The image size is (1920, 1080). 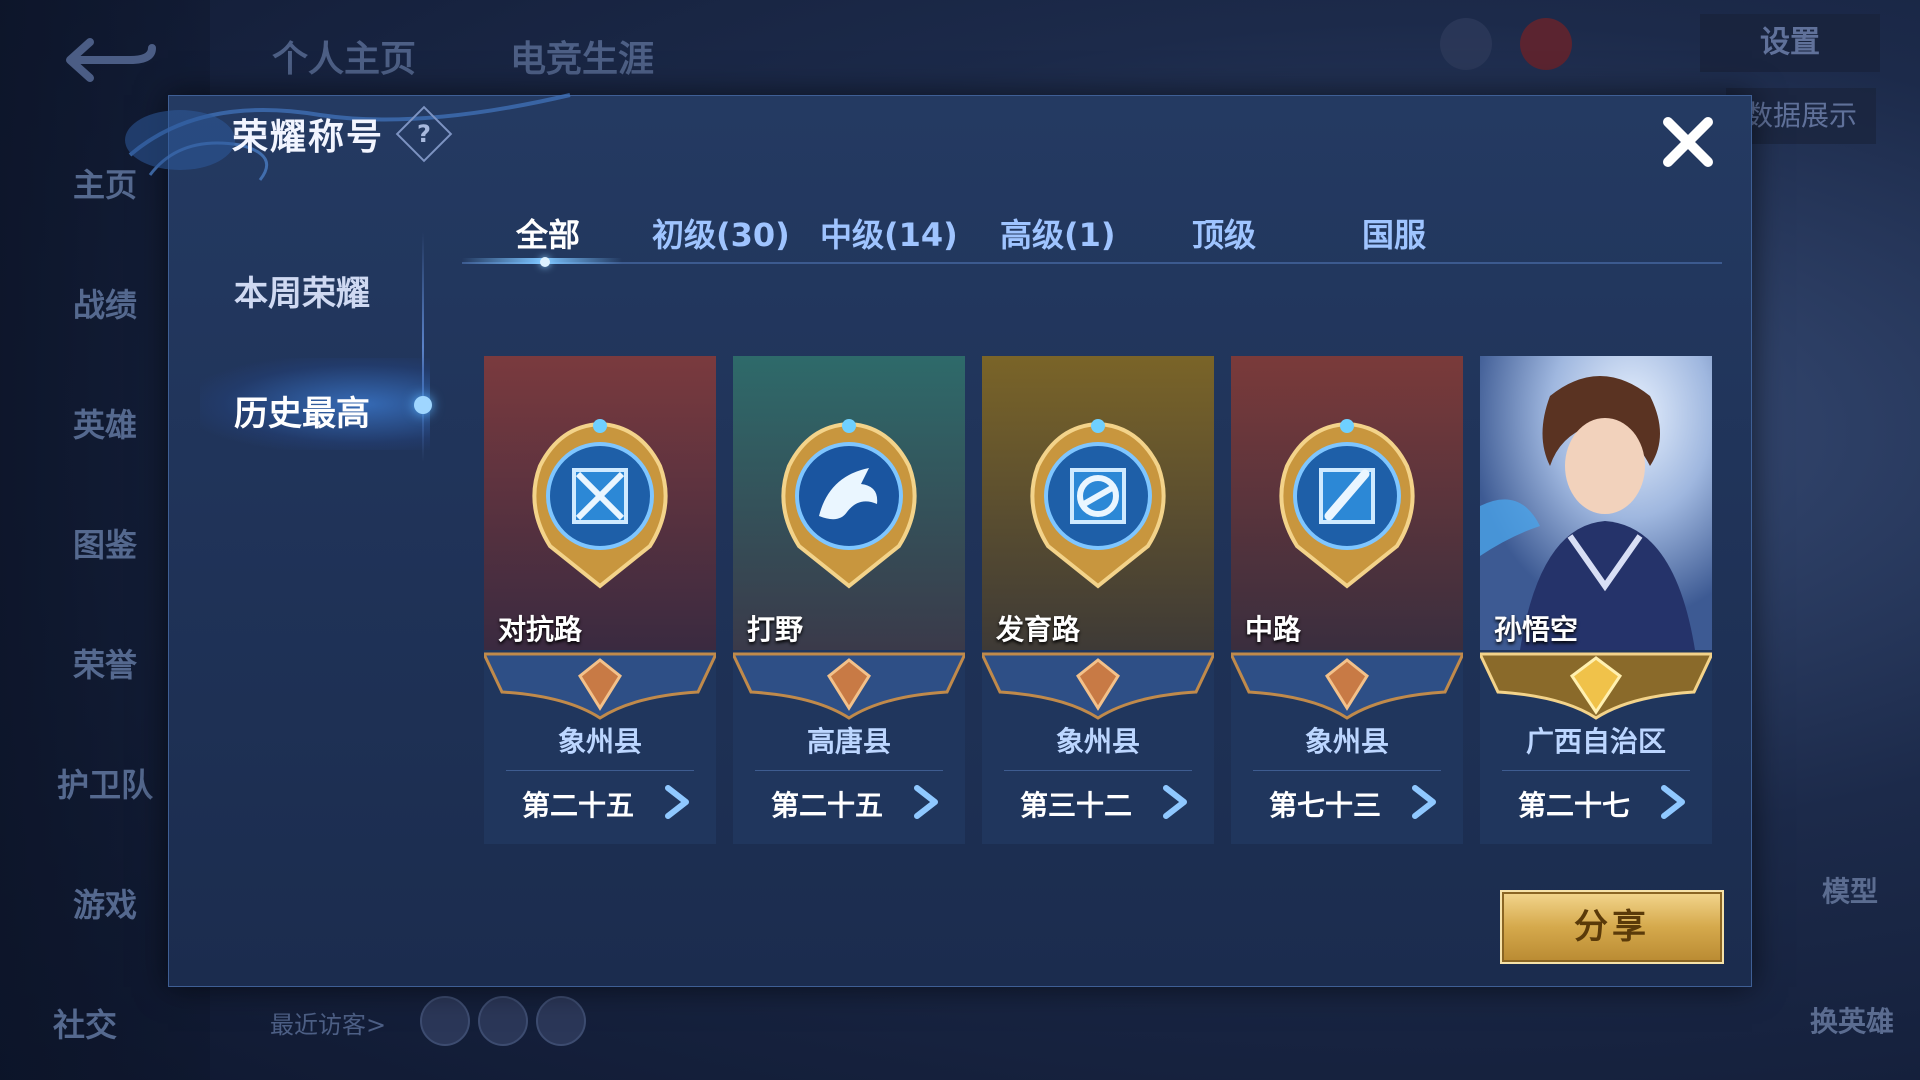 I want to click on honor-card-bot-lane: 发育路 象州县 第三十二, so click(x=1098, y=600).